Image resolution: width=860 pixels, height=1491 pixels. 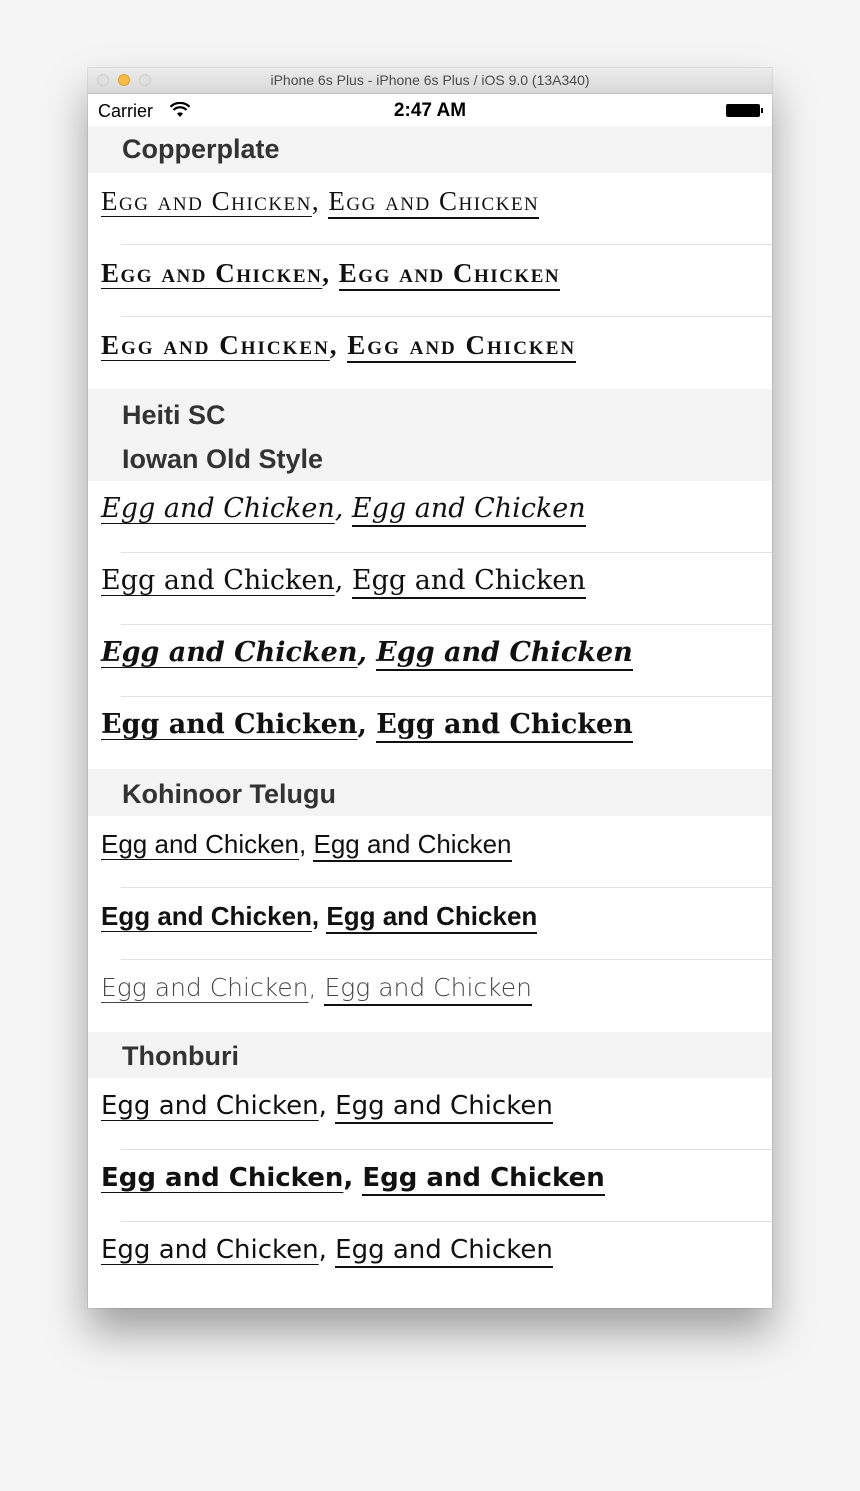 What do you see at coordinates (430, 792) in the screenshot?
I see `section-header-kohinoor: Kohinoor Telugu` at bounding box center [430, 792].